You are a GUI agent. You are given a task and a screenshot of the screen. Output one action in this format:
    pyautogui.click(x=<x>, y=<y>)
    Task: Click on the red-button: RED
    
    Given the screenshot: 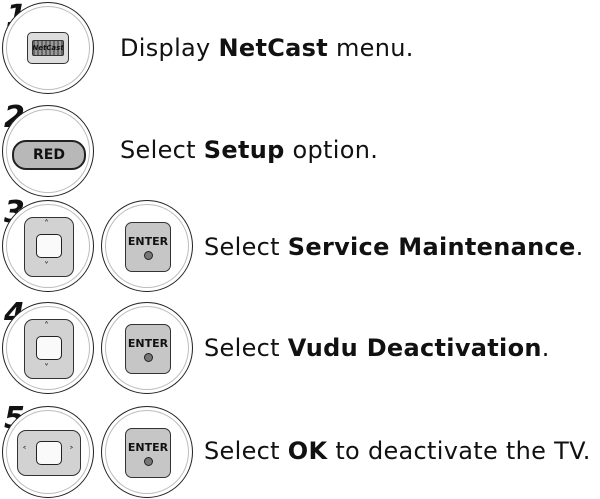 What is the action you would take?
    pyautogui.click(x=49, y=155)
    